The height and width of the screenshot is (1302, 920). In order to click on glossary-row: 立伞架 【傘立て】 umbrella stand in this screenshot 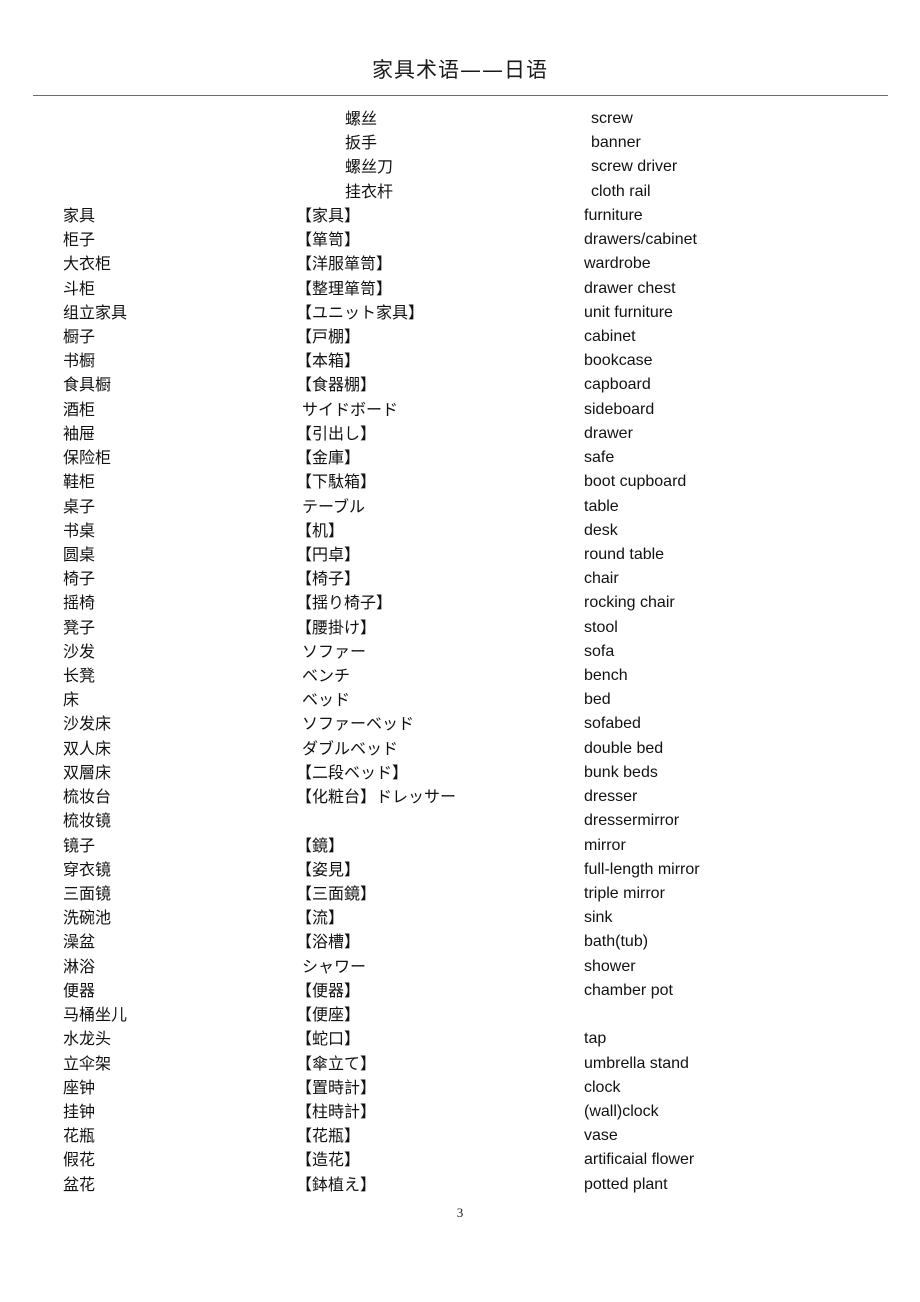, I will do `click(460, 1064)`.